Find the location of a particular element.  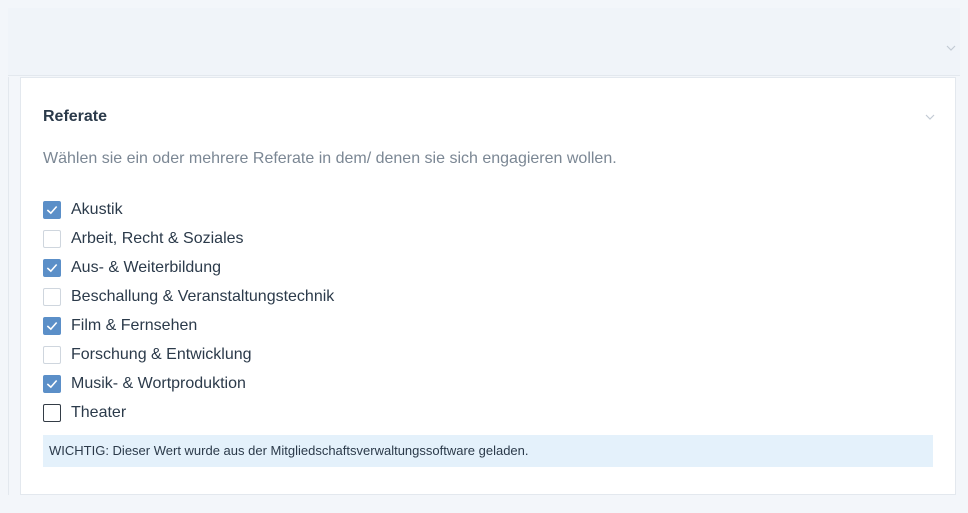

option-label: Film & Fernsehen is located at coordinates (134, 325).